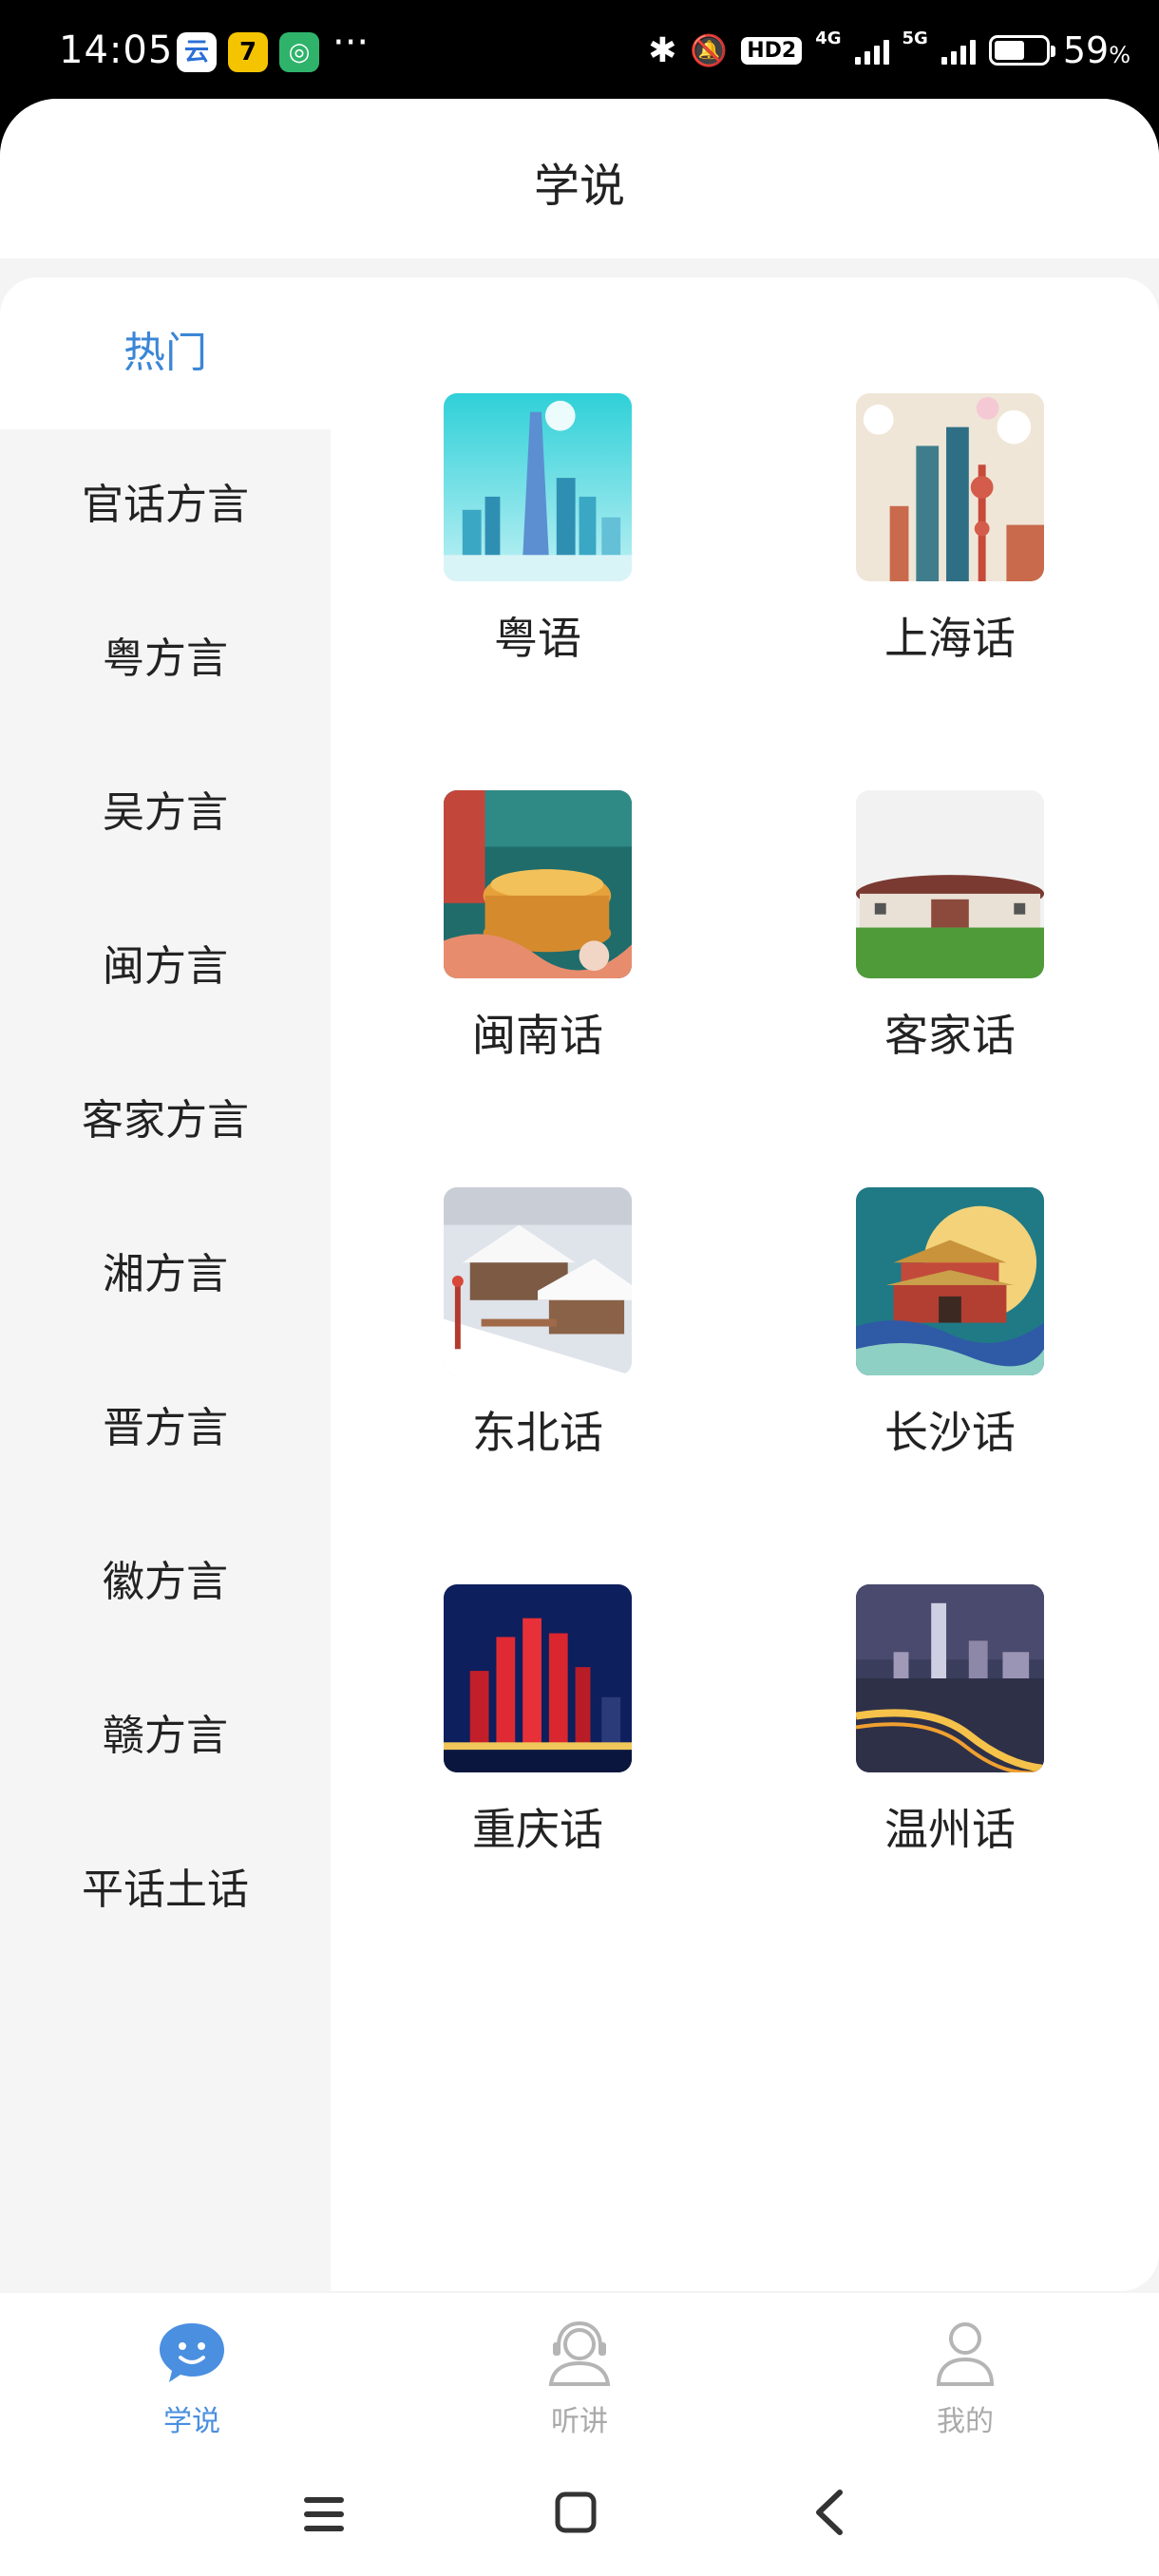 This screenshot has width=1159, height=2576. What do you see at coordinates (165, 1582) in the screenshot?
I see `sidebar-item-hui: 徽方言` at bounding box center [165, 1582].